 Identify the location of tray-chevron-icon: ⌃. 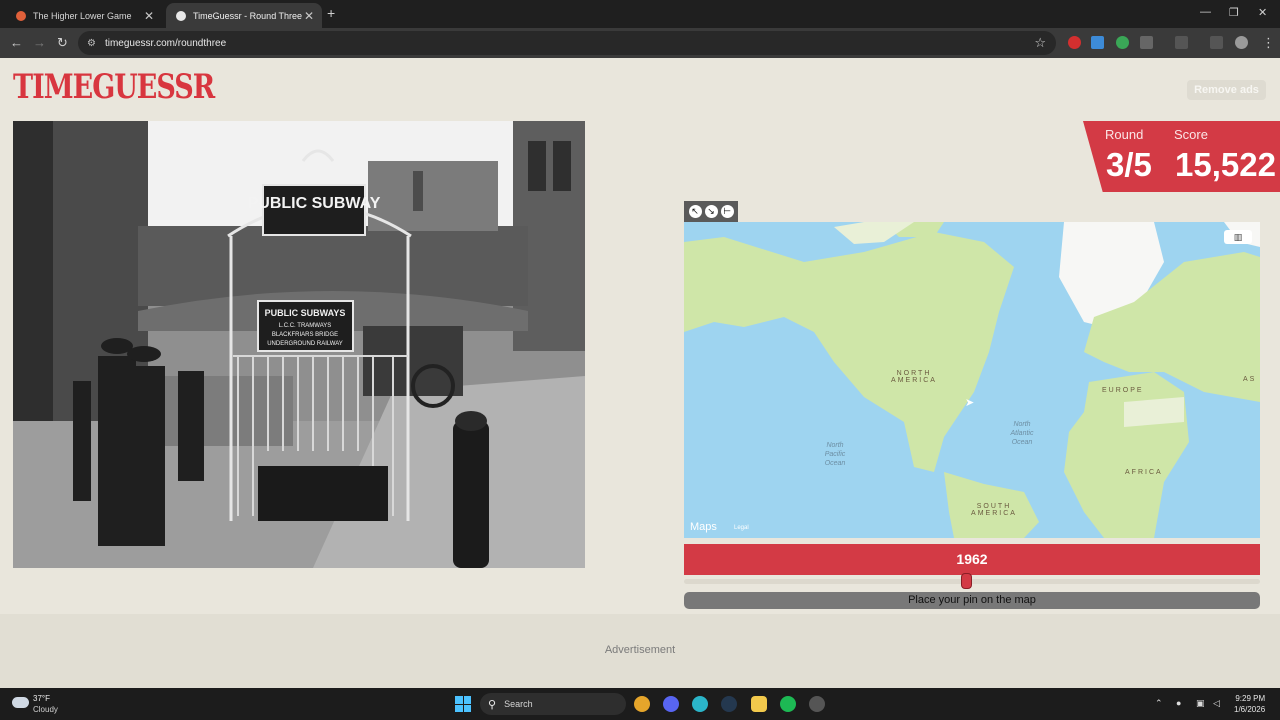
(1159, 703).